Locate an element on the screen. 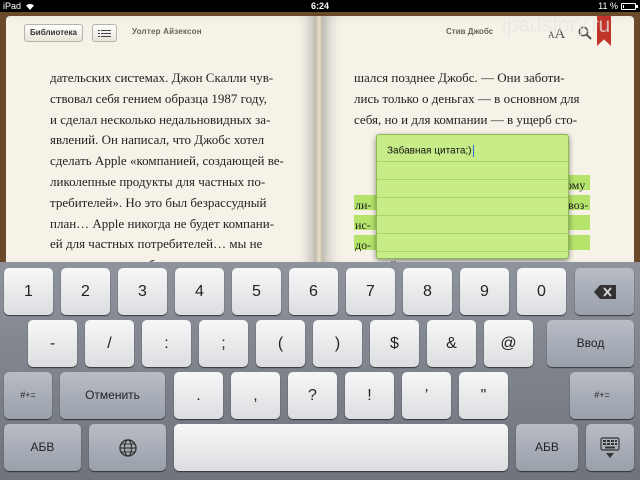  punctuation-key: ? is located at coordinates (312, 395).